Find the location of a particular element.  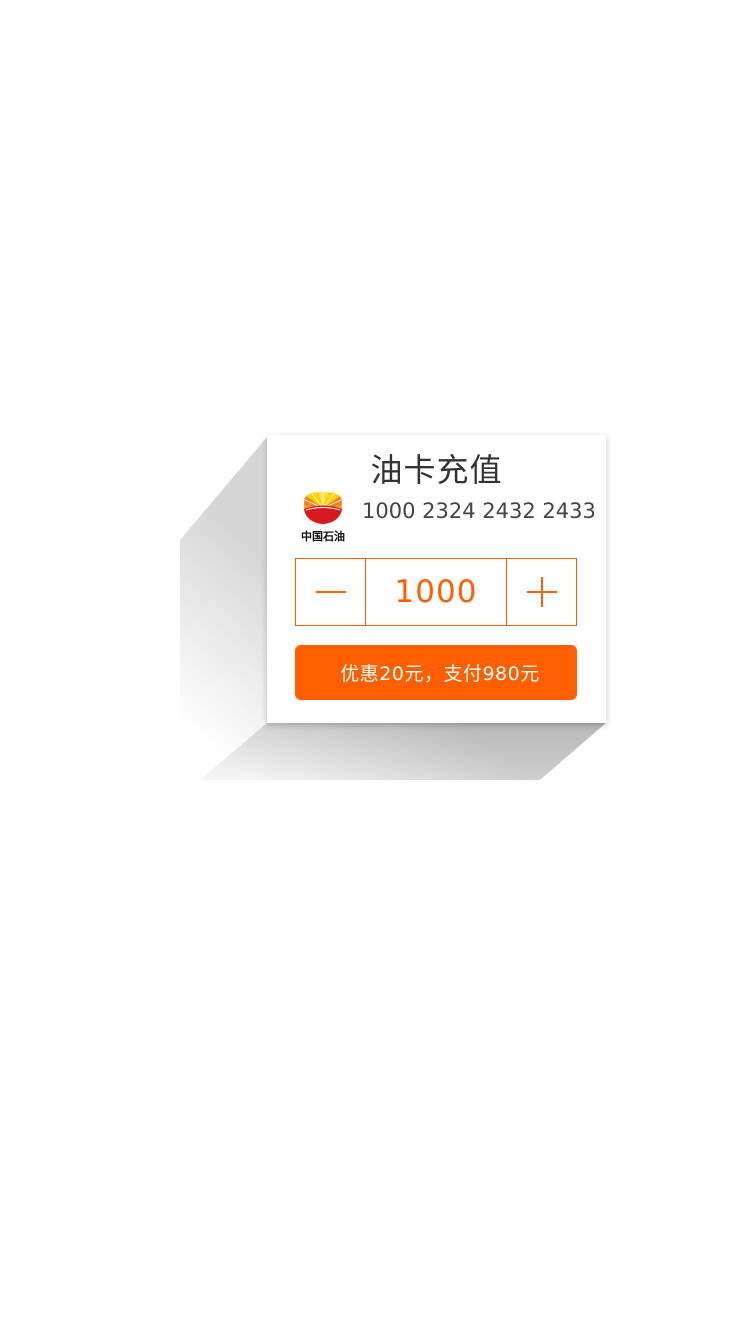

pay-button: 优惠20元，支付980元 is located at coordinates (436, 672).